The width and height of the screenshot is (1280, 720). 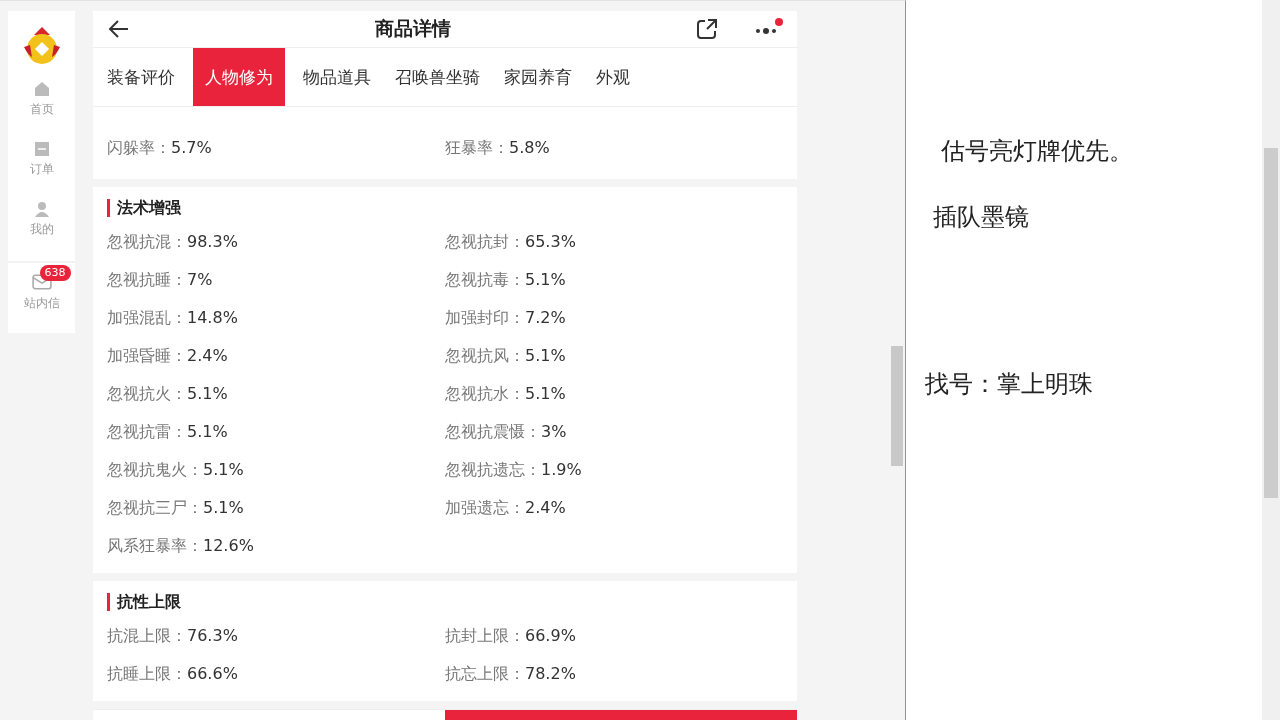 I want to click on unread-count-badge: 638, so click(x=55, y=273).